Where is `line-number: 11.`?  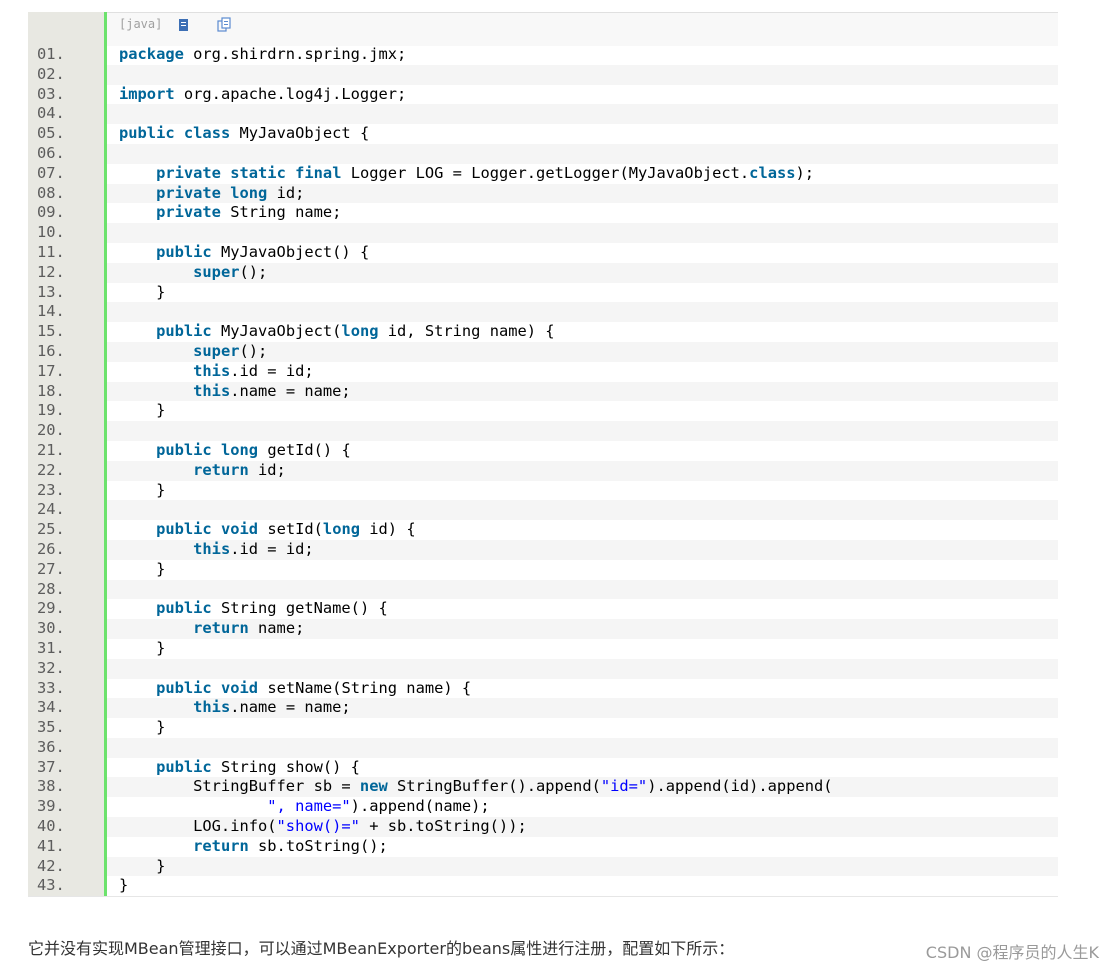
line-number: 11. is located at coordinates (51, 251).